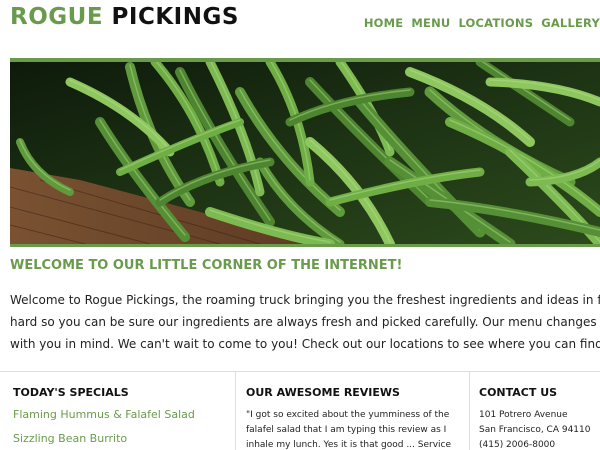  Describe the element at coordinates (323, 392) in the screenshot. I see `reviews-heading: OUR AWESOME REVIEWS` at that location.